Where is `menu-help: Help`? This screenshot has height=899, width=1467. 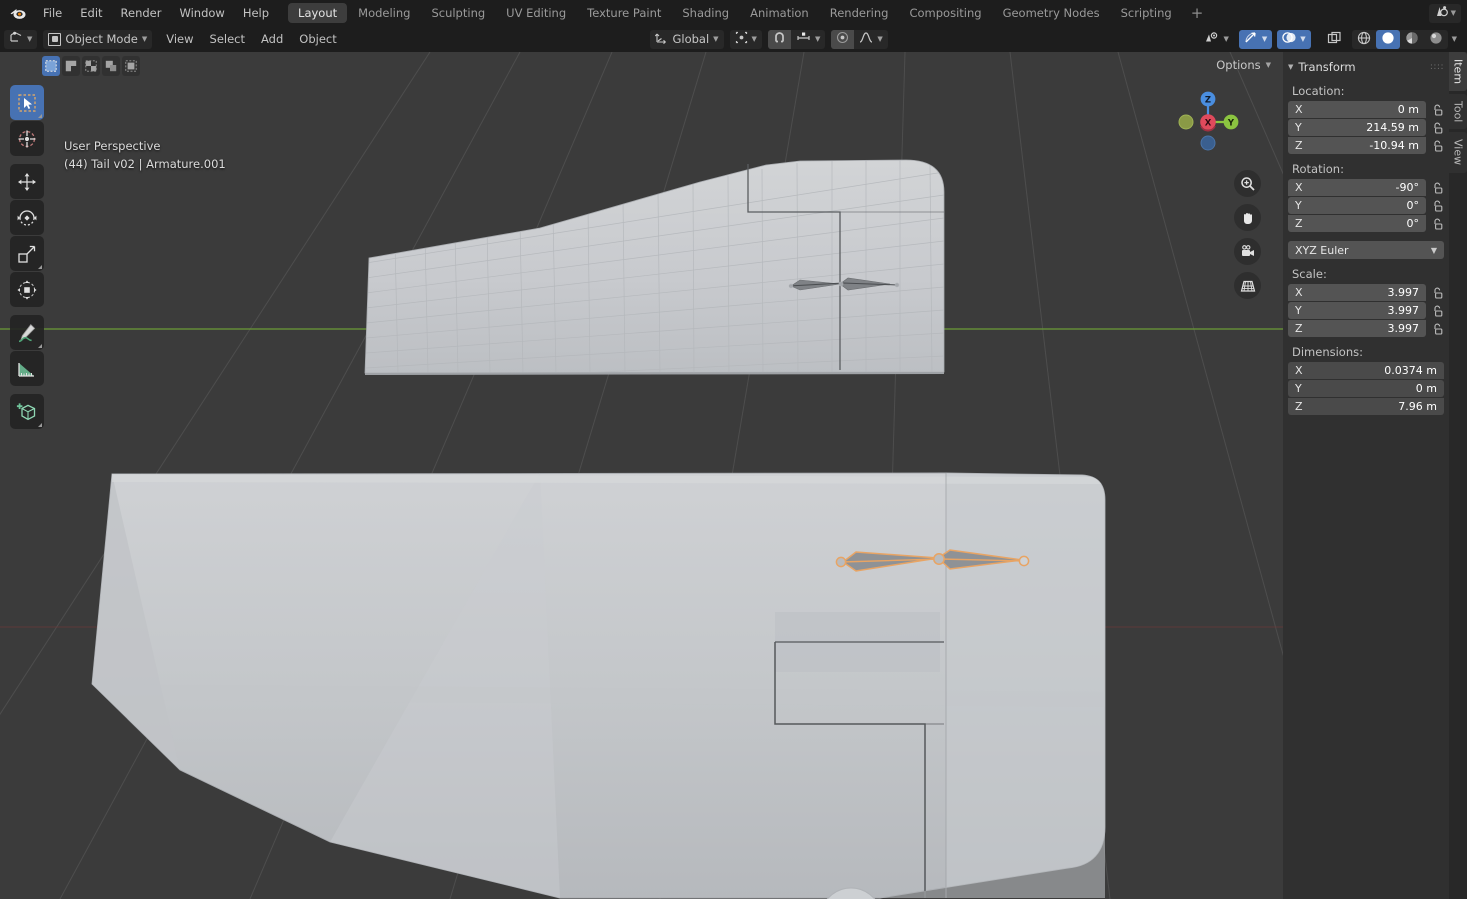
menu-help: Help is located at coordinates (256, 13).